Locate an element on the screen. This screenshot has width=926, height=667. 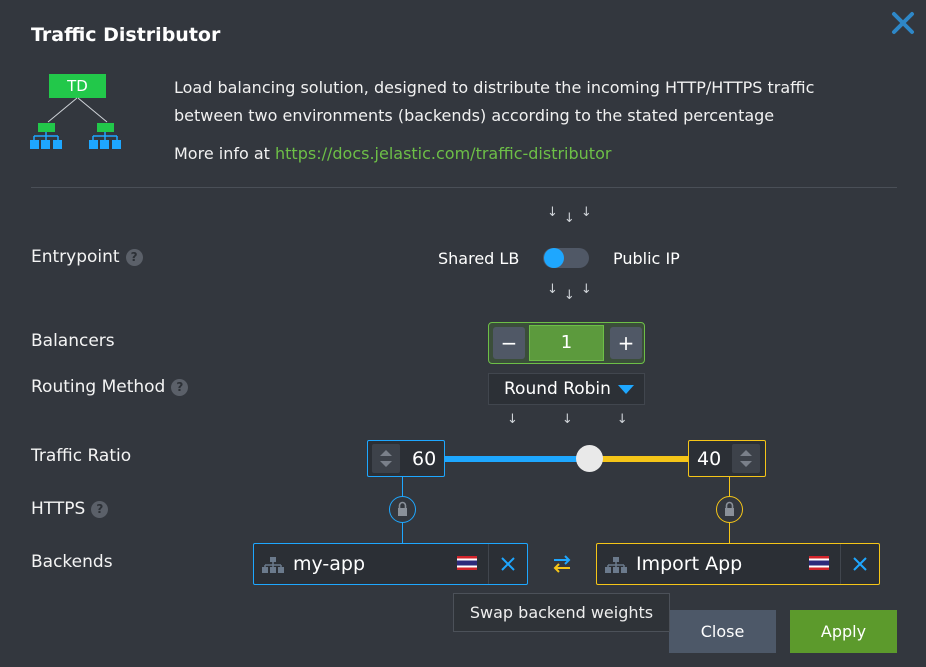
right-backend-name: Import App is located at coordinates (689, 564).